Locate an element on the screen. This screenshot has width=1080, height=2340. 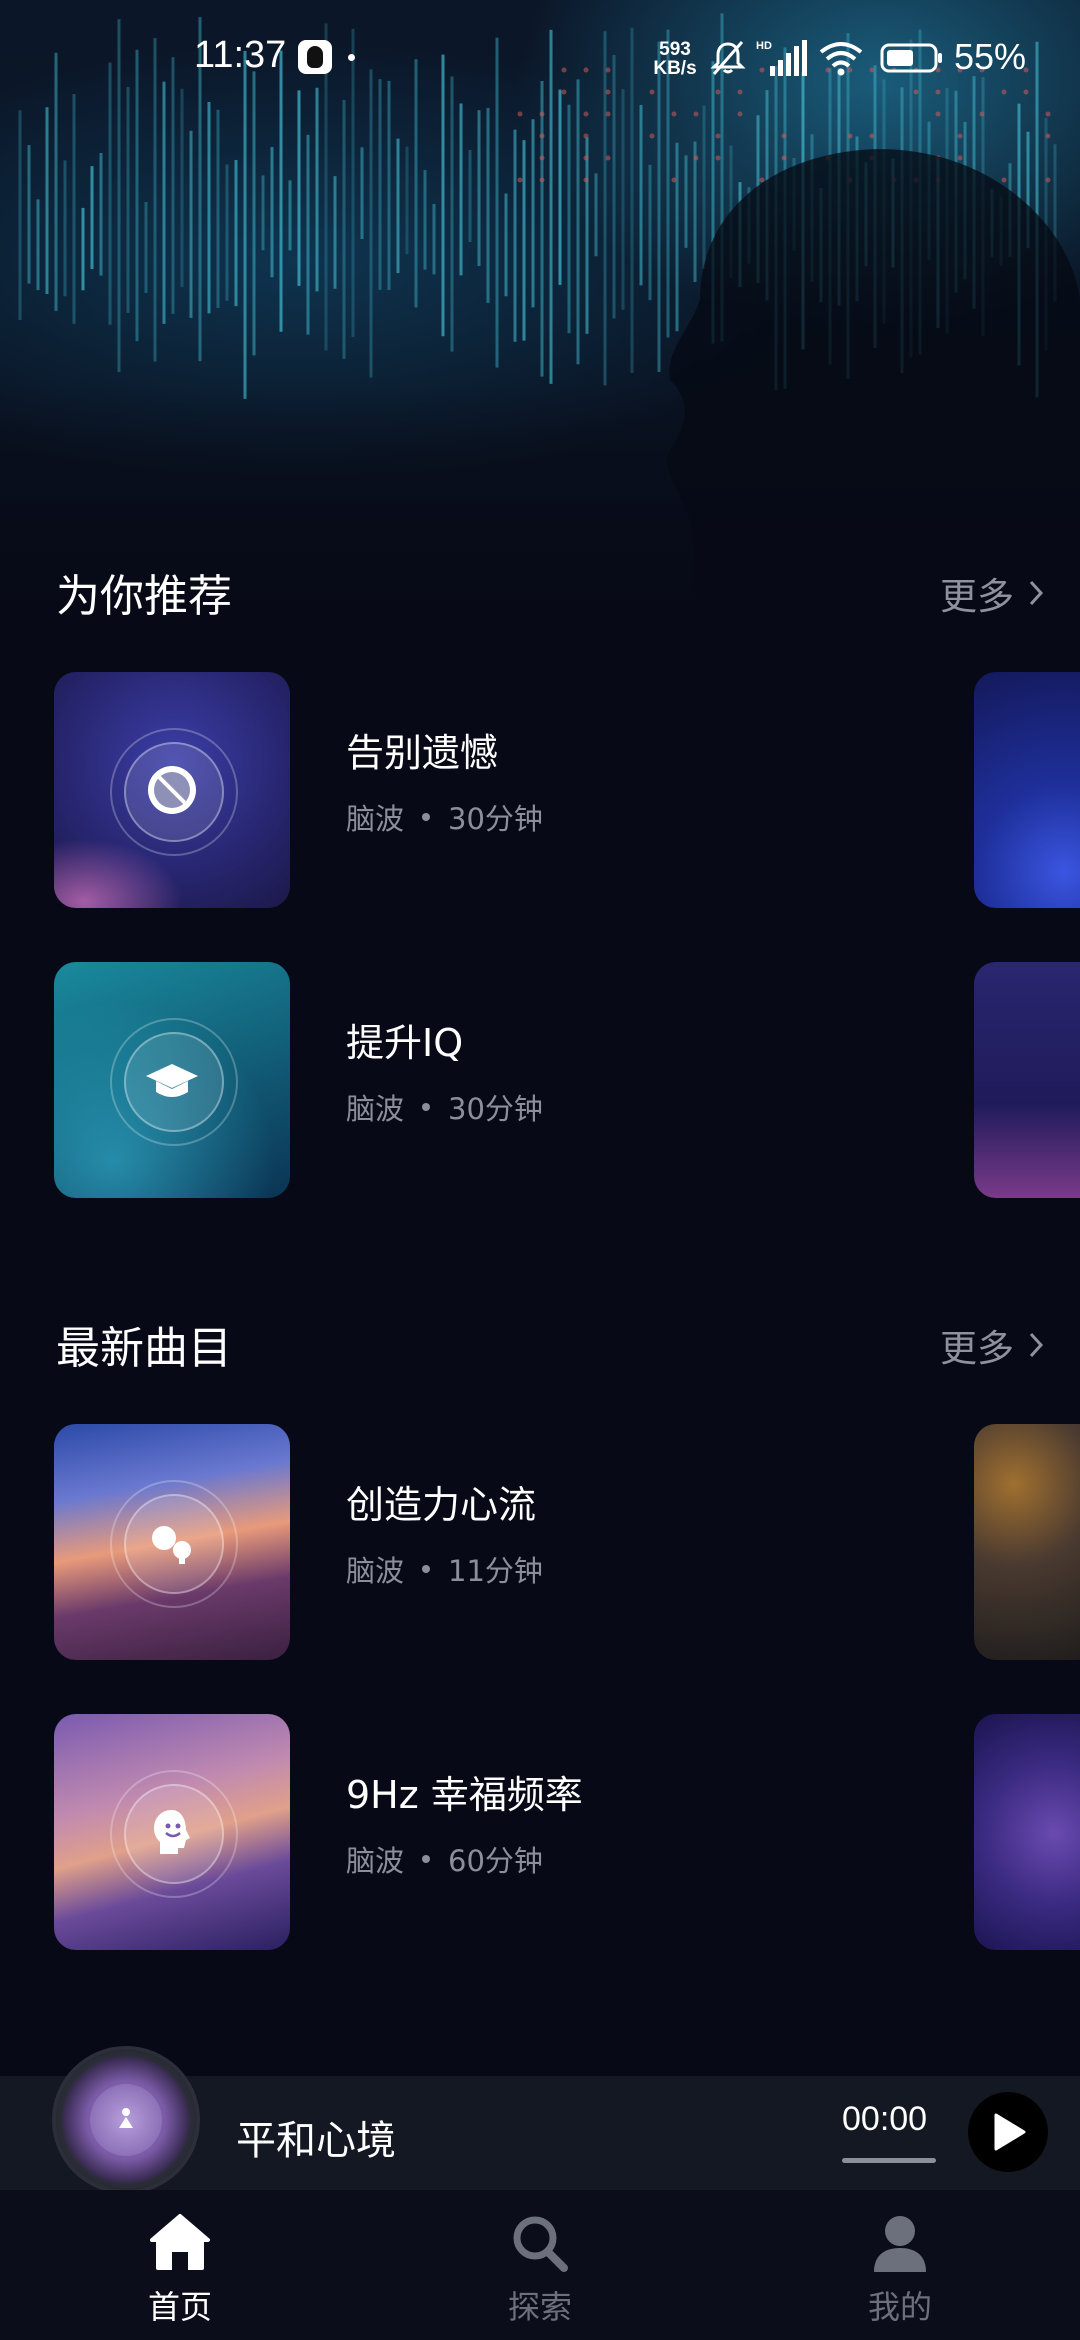
battery-icon is located at coordinates (911, 58).